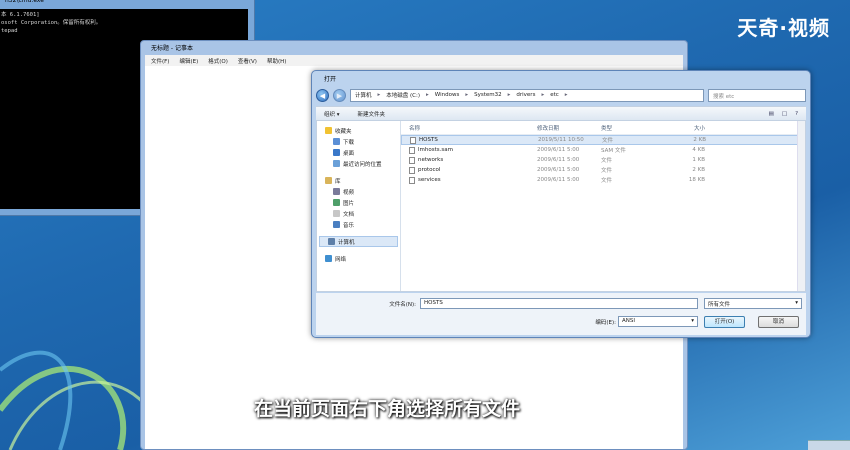  Describe the element at coordinates (658, 321) in the screenshot. I see `encoding-select: ANSI ▾` at that location.